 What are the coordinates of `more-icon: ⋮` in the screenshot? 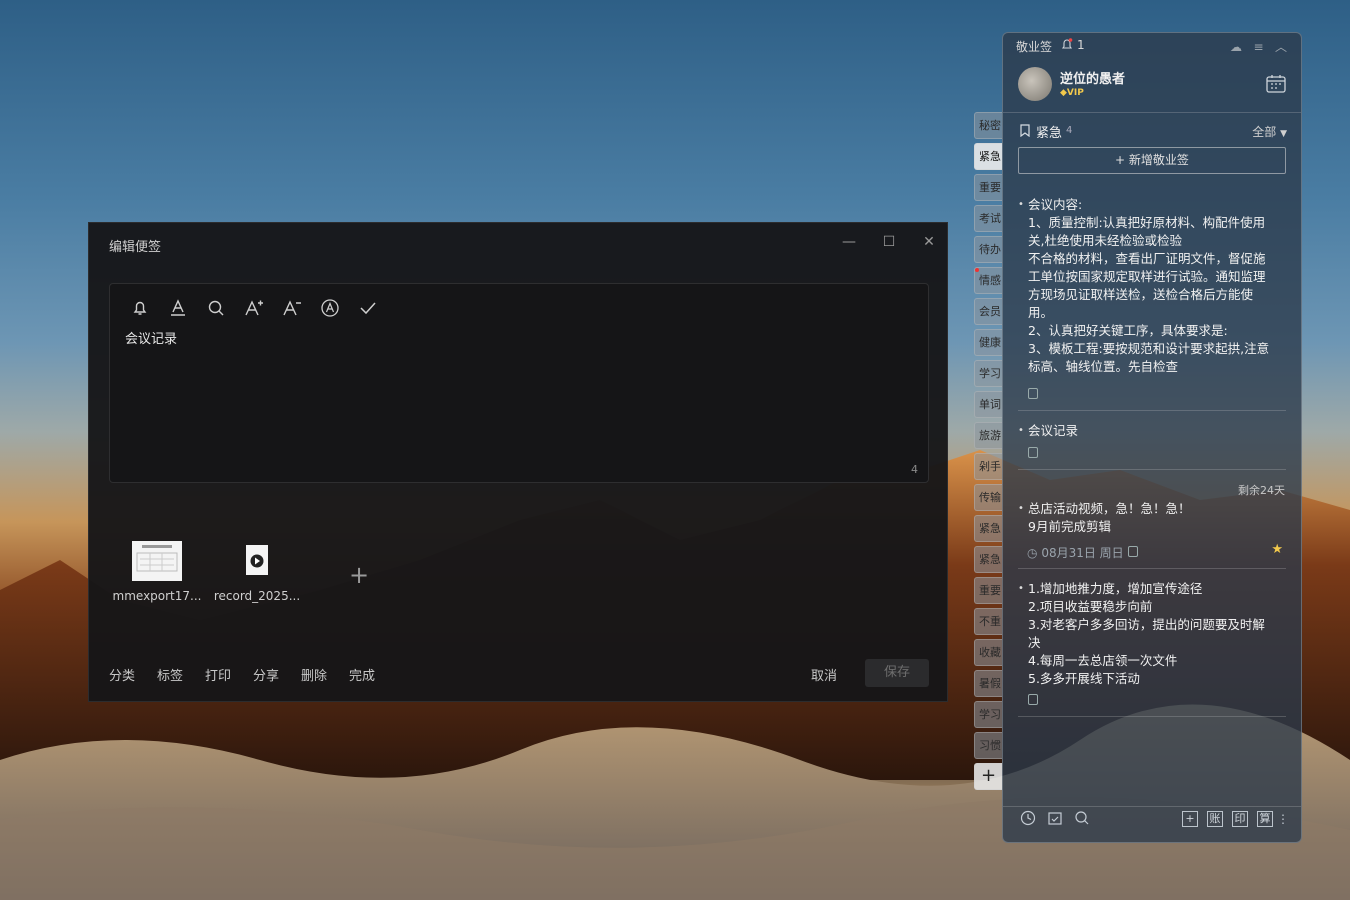 It's located at (1283, 819).